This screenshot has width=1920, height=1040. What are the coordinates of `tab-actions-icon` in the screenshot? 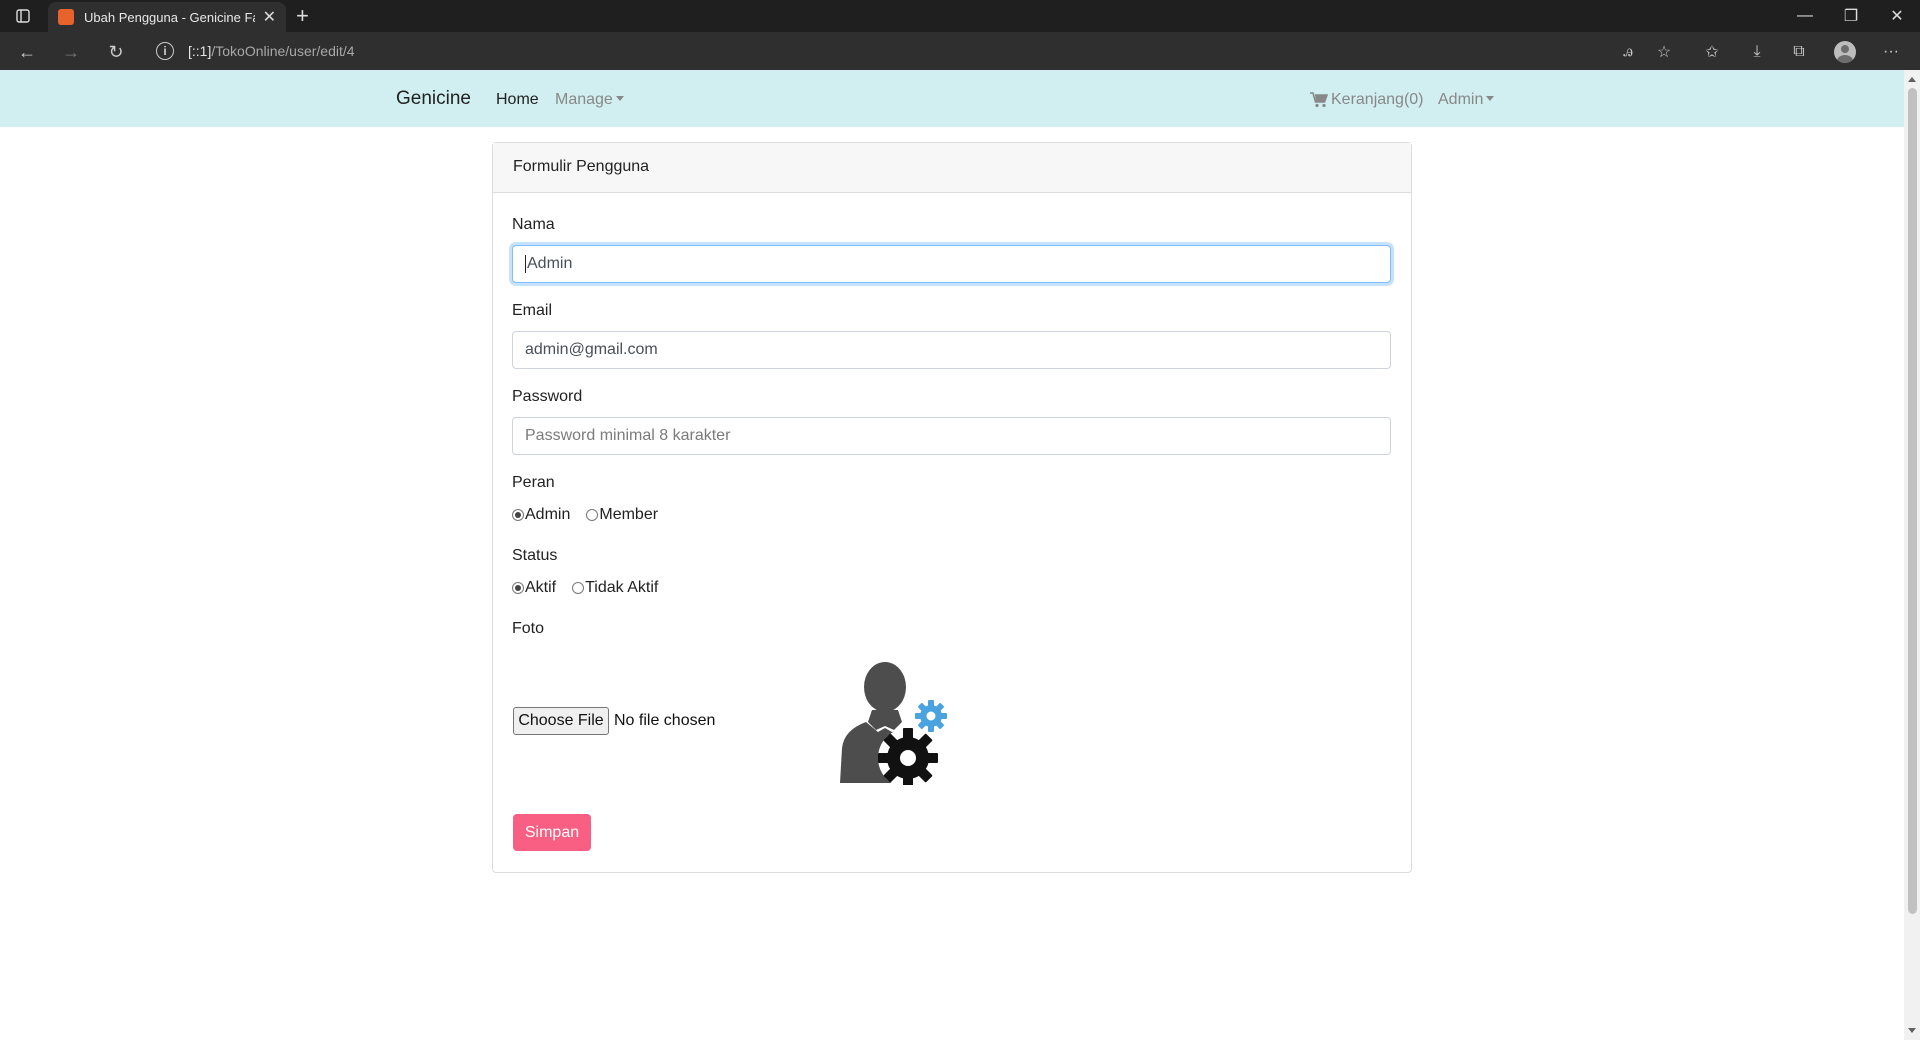 It's located at (23, 16).